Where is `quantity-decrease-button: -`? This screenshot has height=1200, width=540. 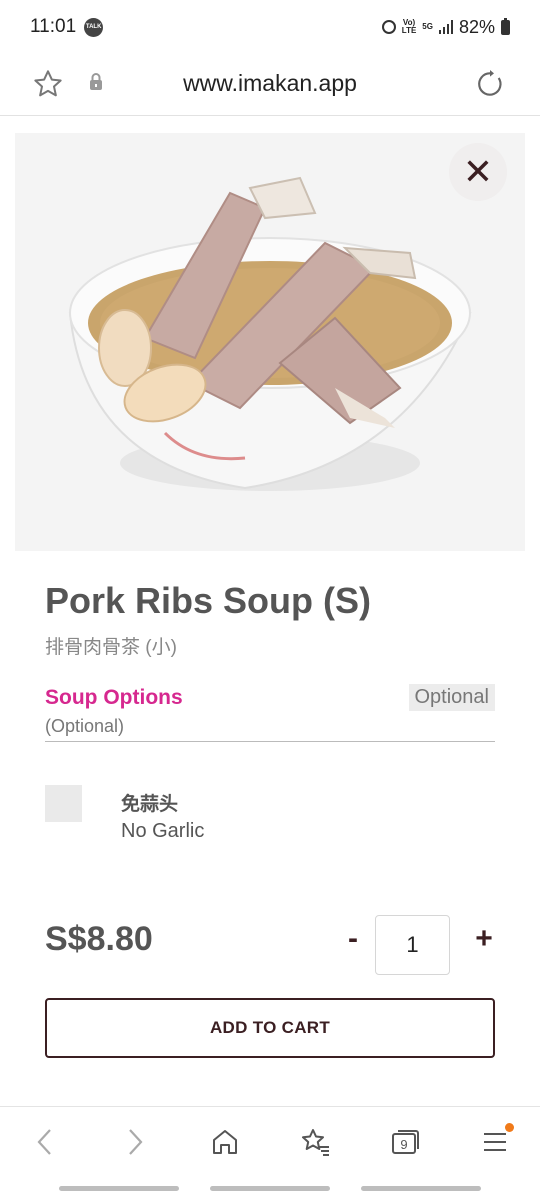
quantity-decrease-button: - is located at coordinates (353, 940).